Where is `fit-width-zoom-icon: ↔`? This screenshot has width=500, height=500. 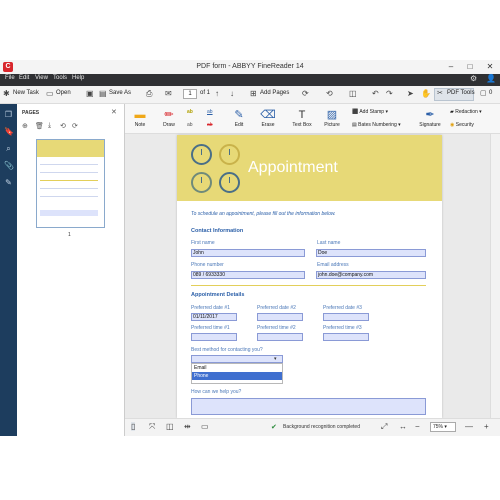
fit-width-zoom-icon: ↔ is located at coordinates (403, 426).